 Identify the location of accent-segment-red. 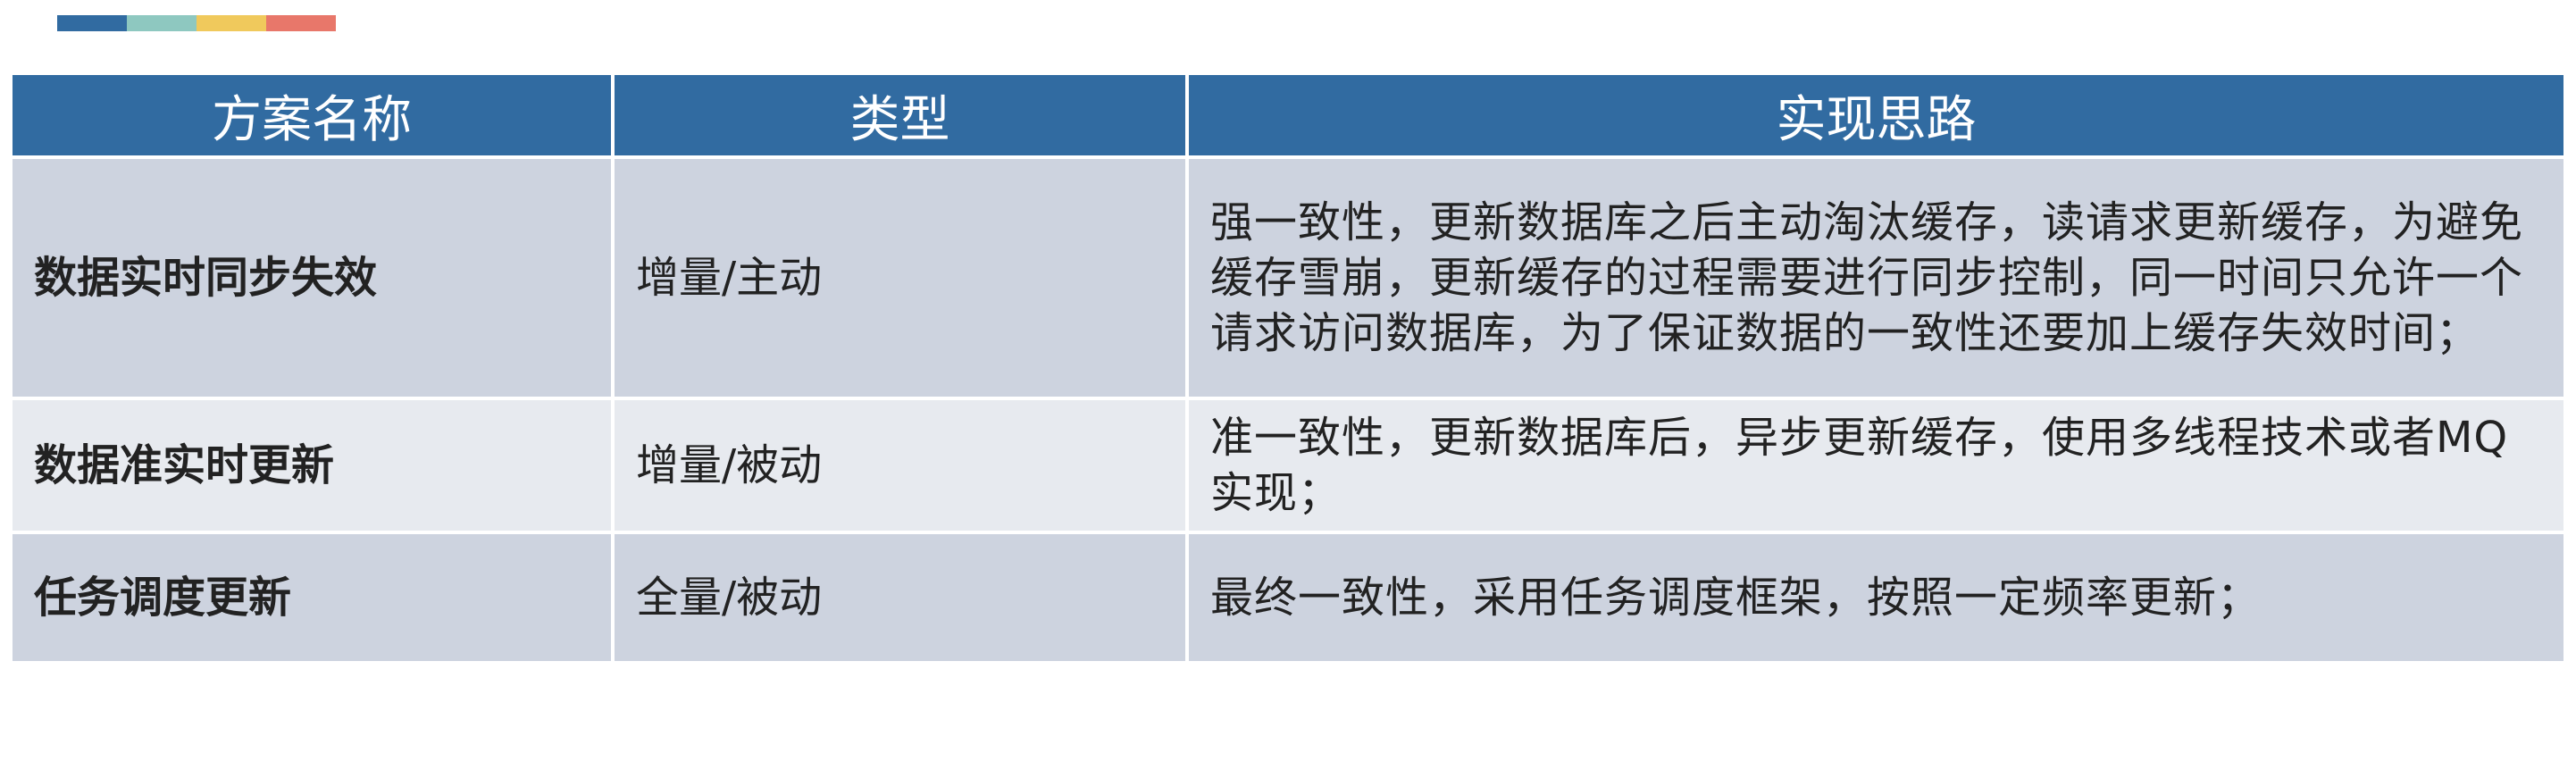
(301, 23).